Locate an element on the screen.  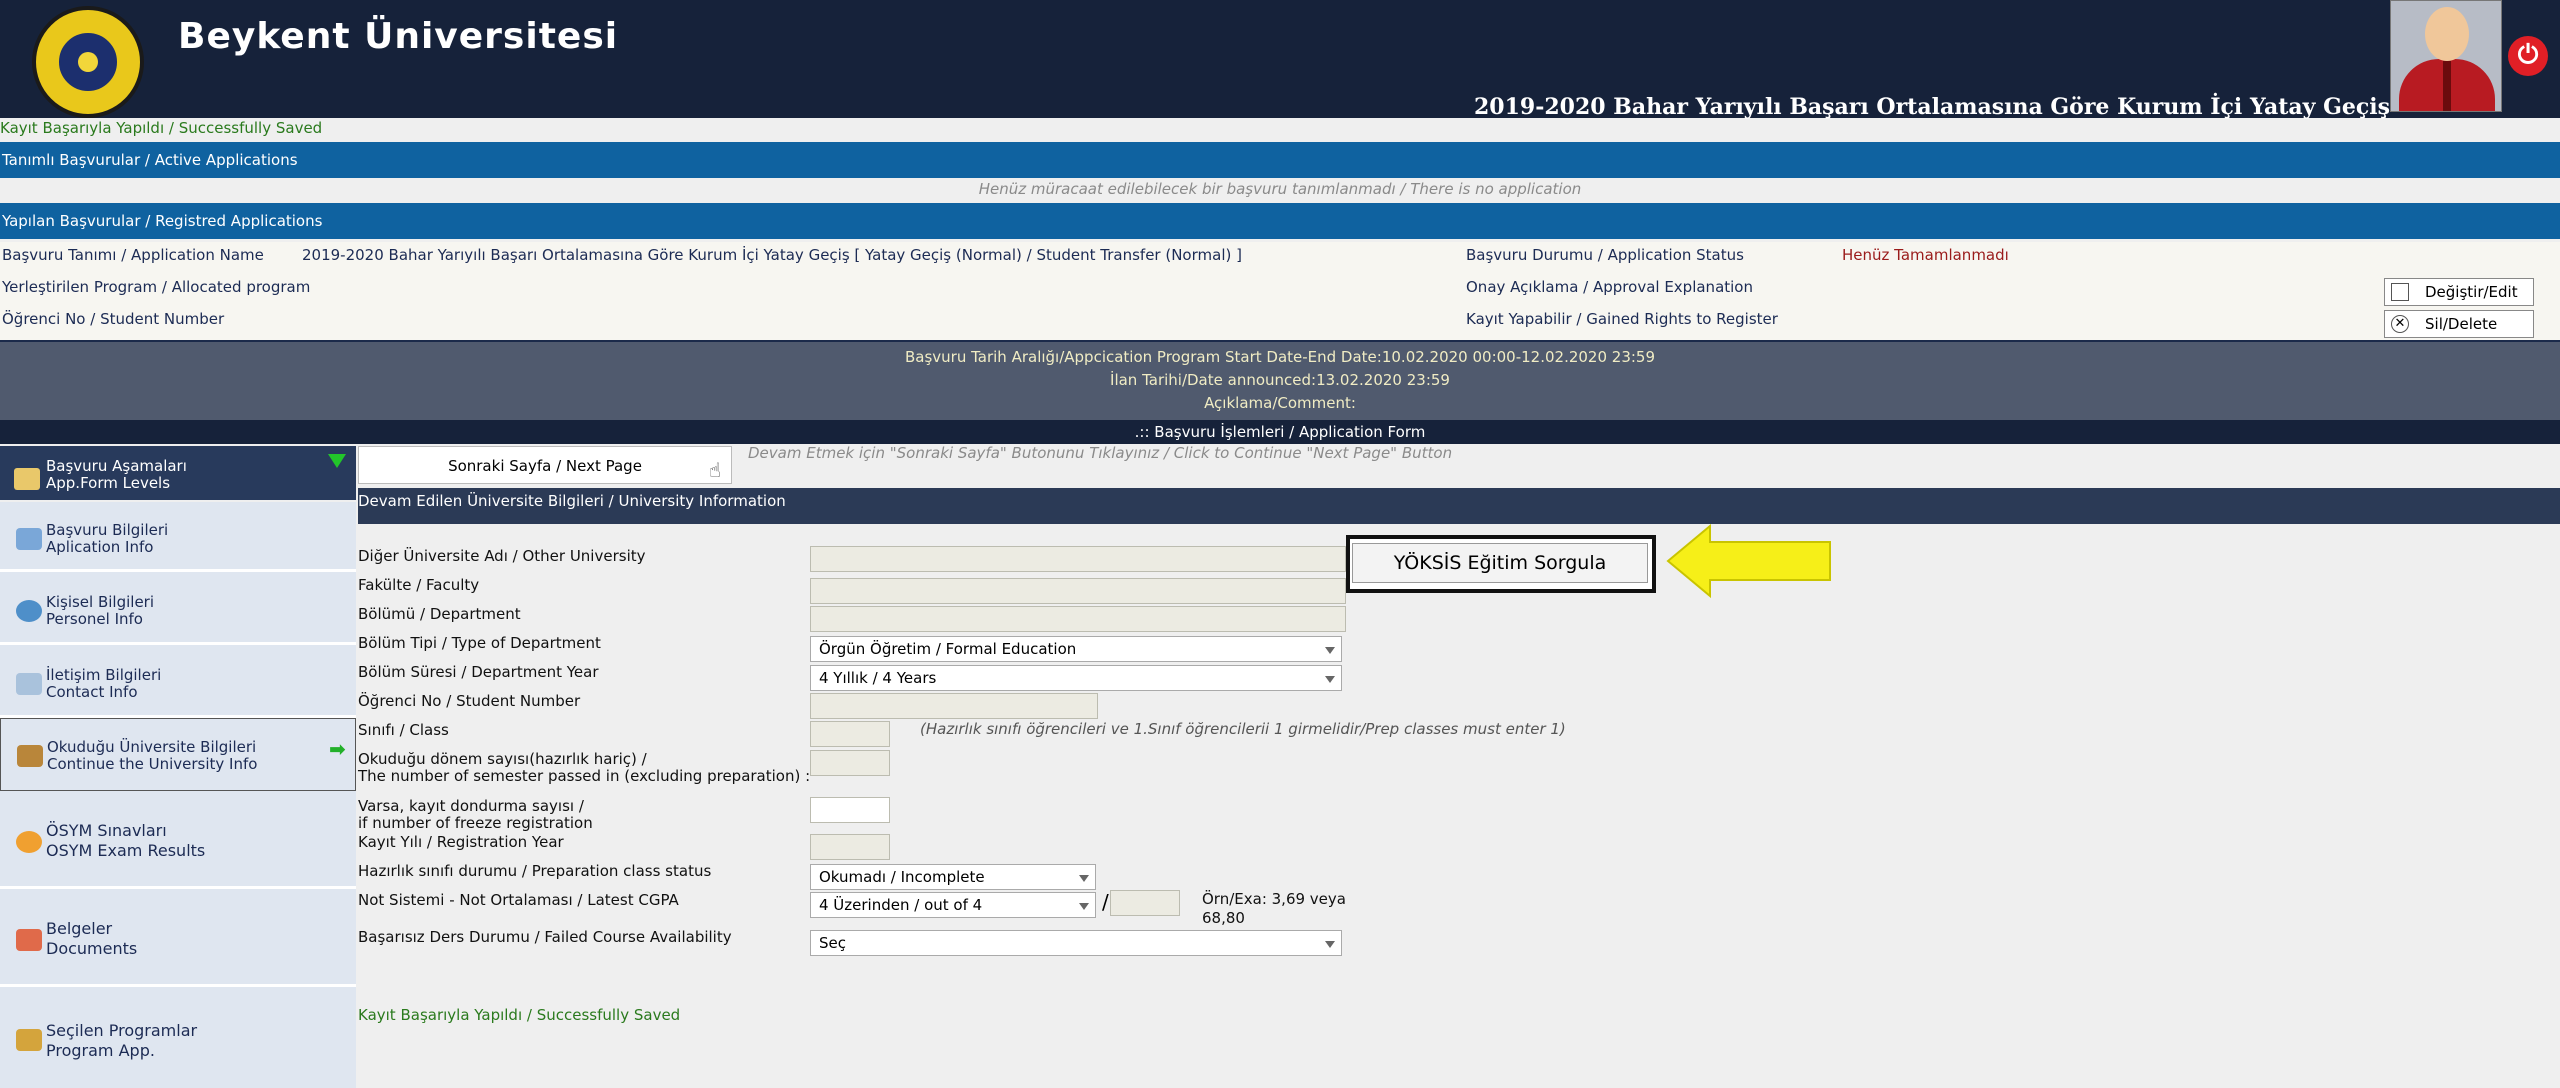
class-input is located at coordinates (850, 734).